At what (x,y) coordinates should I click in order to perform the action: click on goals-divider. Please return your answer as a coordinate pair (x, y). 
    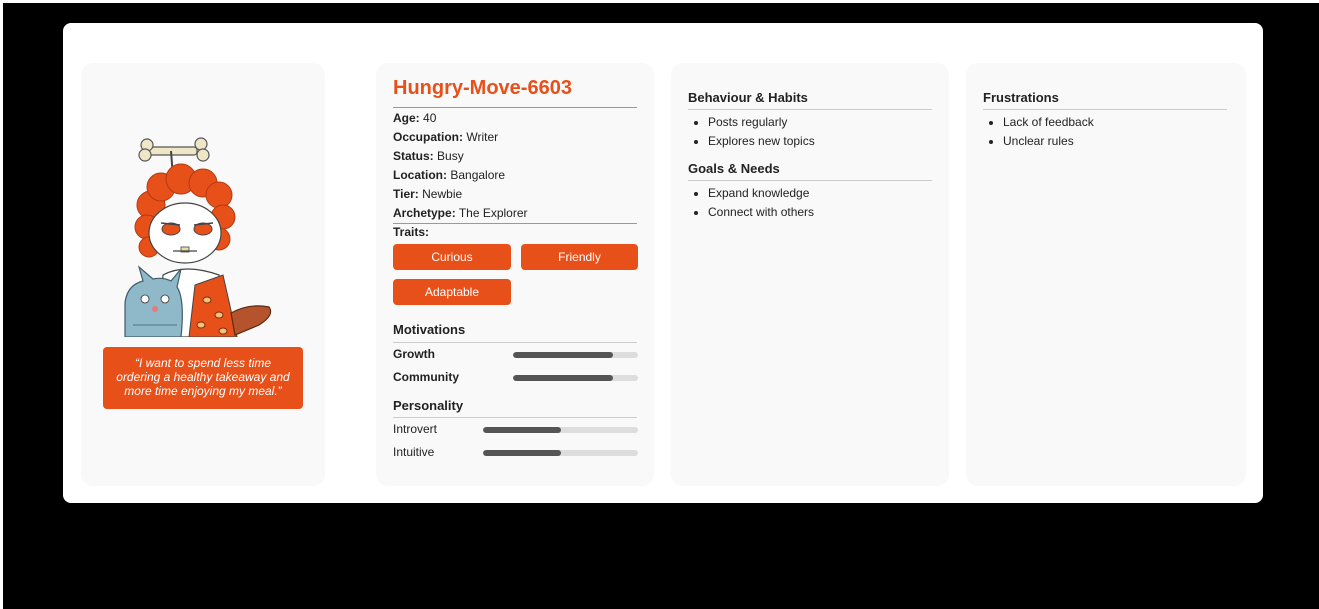
    Looking at the image, I should click on (810, 180).